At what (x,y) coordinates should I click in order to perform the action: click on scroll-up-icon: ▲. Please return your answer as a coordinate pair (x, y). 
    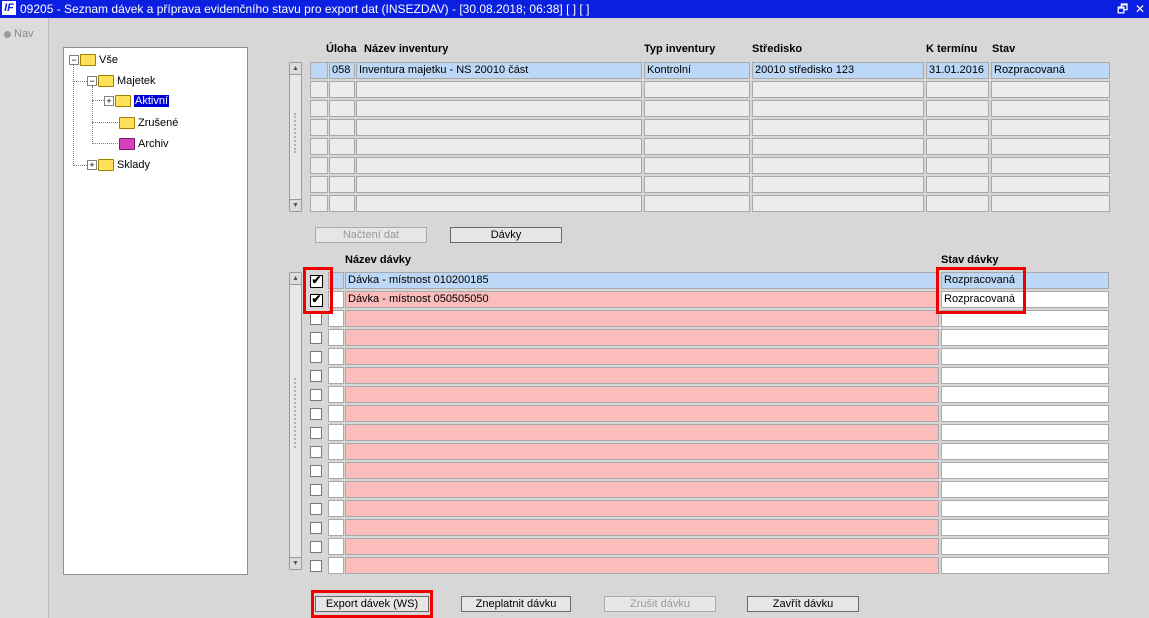
    Looking at the image, I should click on (295, 69).